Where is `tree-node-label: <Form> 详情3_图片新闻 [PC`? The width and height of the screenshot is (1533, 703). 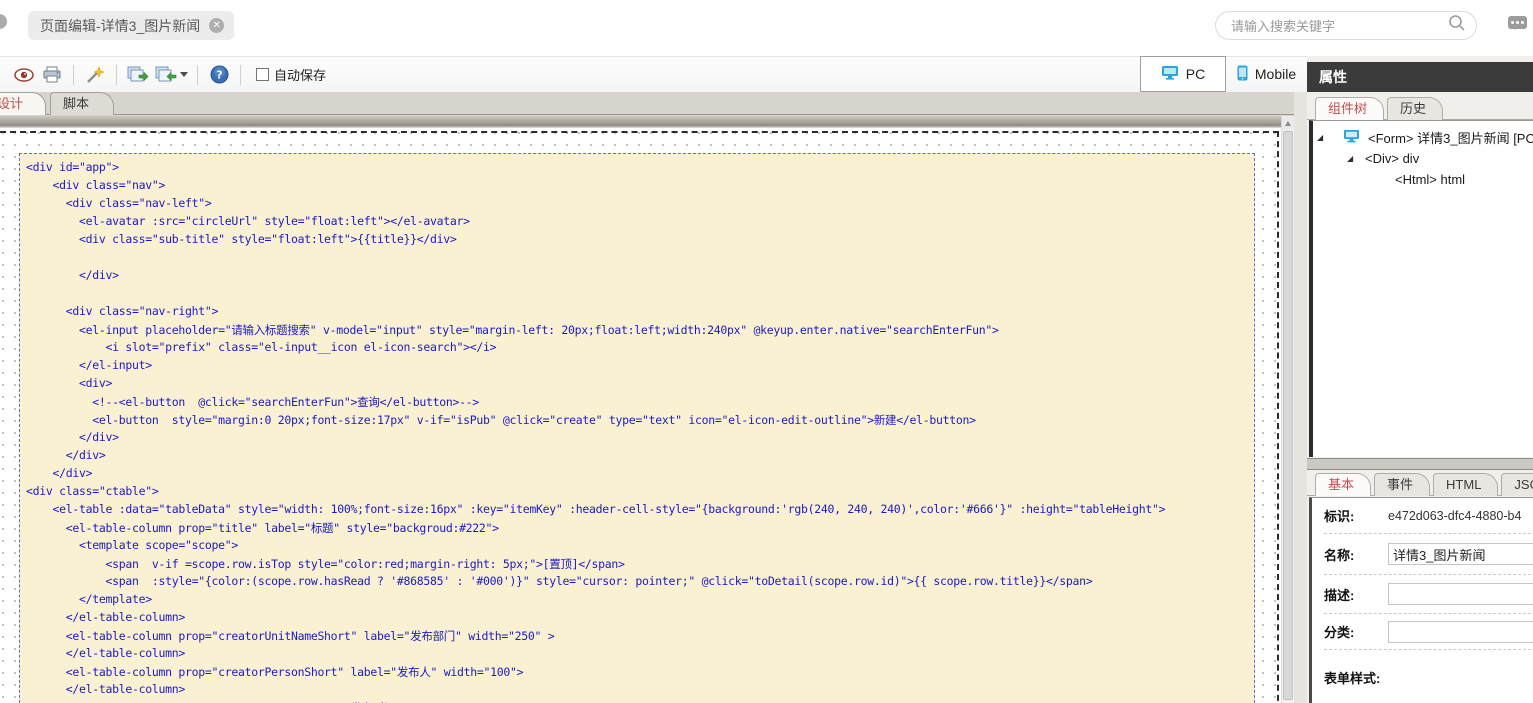
tree-node-label: <Form> 详情3_图片新闻 [PC is located at coordinates (1450, 138).